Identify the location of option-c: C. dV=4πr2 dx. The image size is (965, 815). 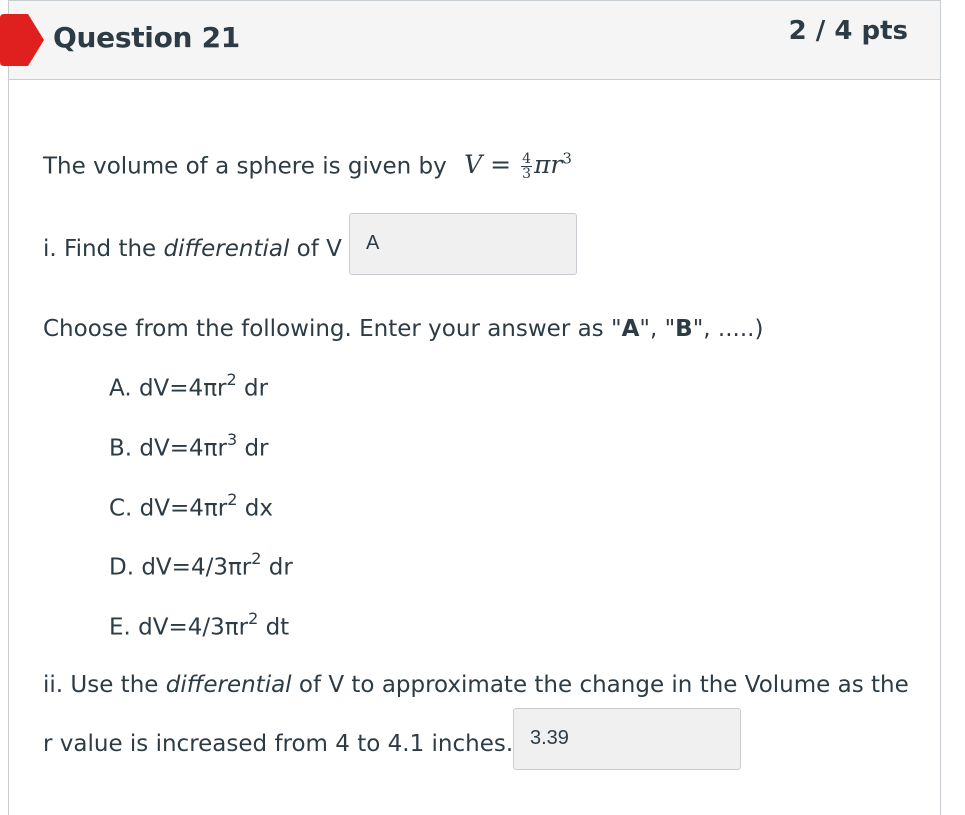
(191, 506).